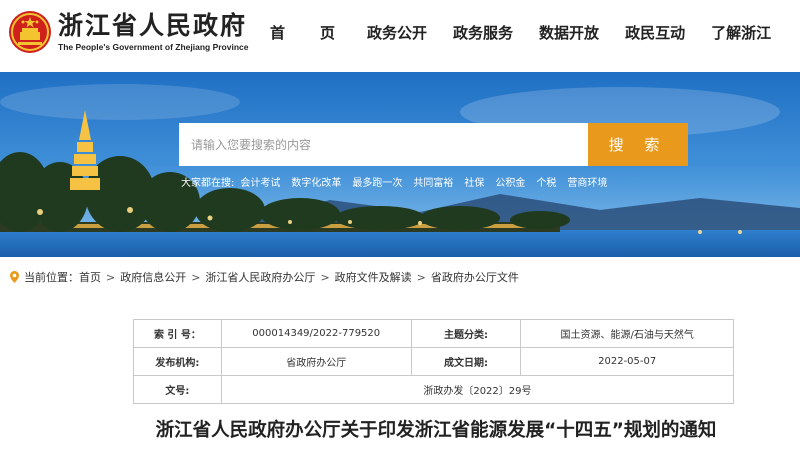 This screenshot has width=800, height=471. I want to click on breadcrumb-documents: 政府文件及解读, so click(373, 277).